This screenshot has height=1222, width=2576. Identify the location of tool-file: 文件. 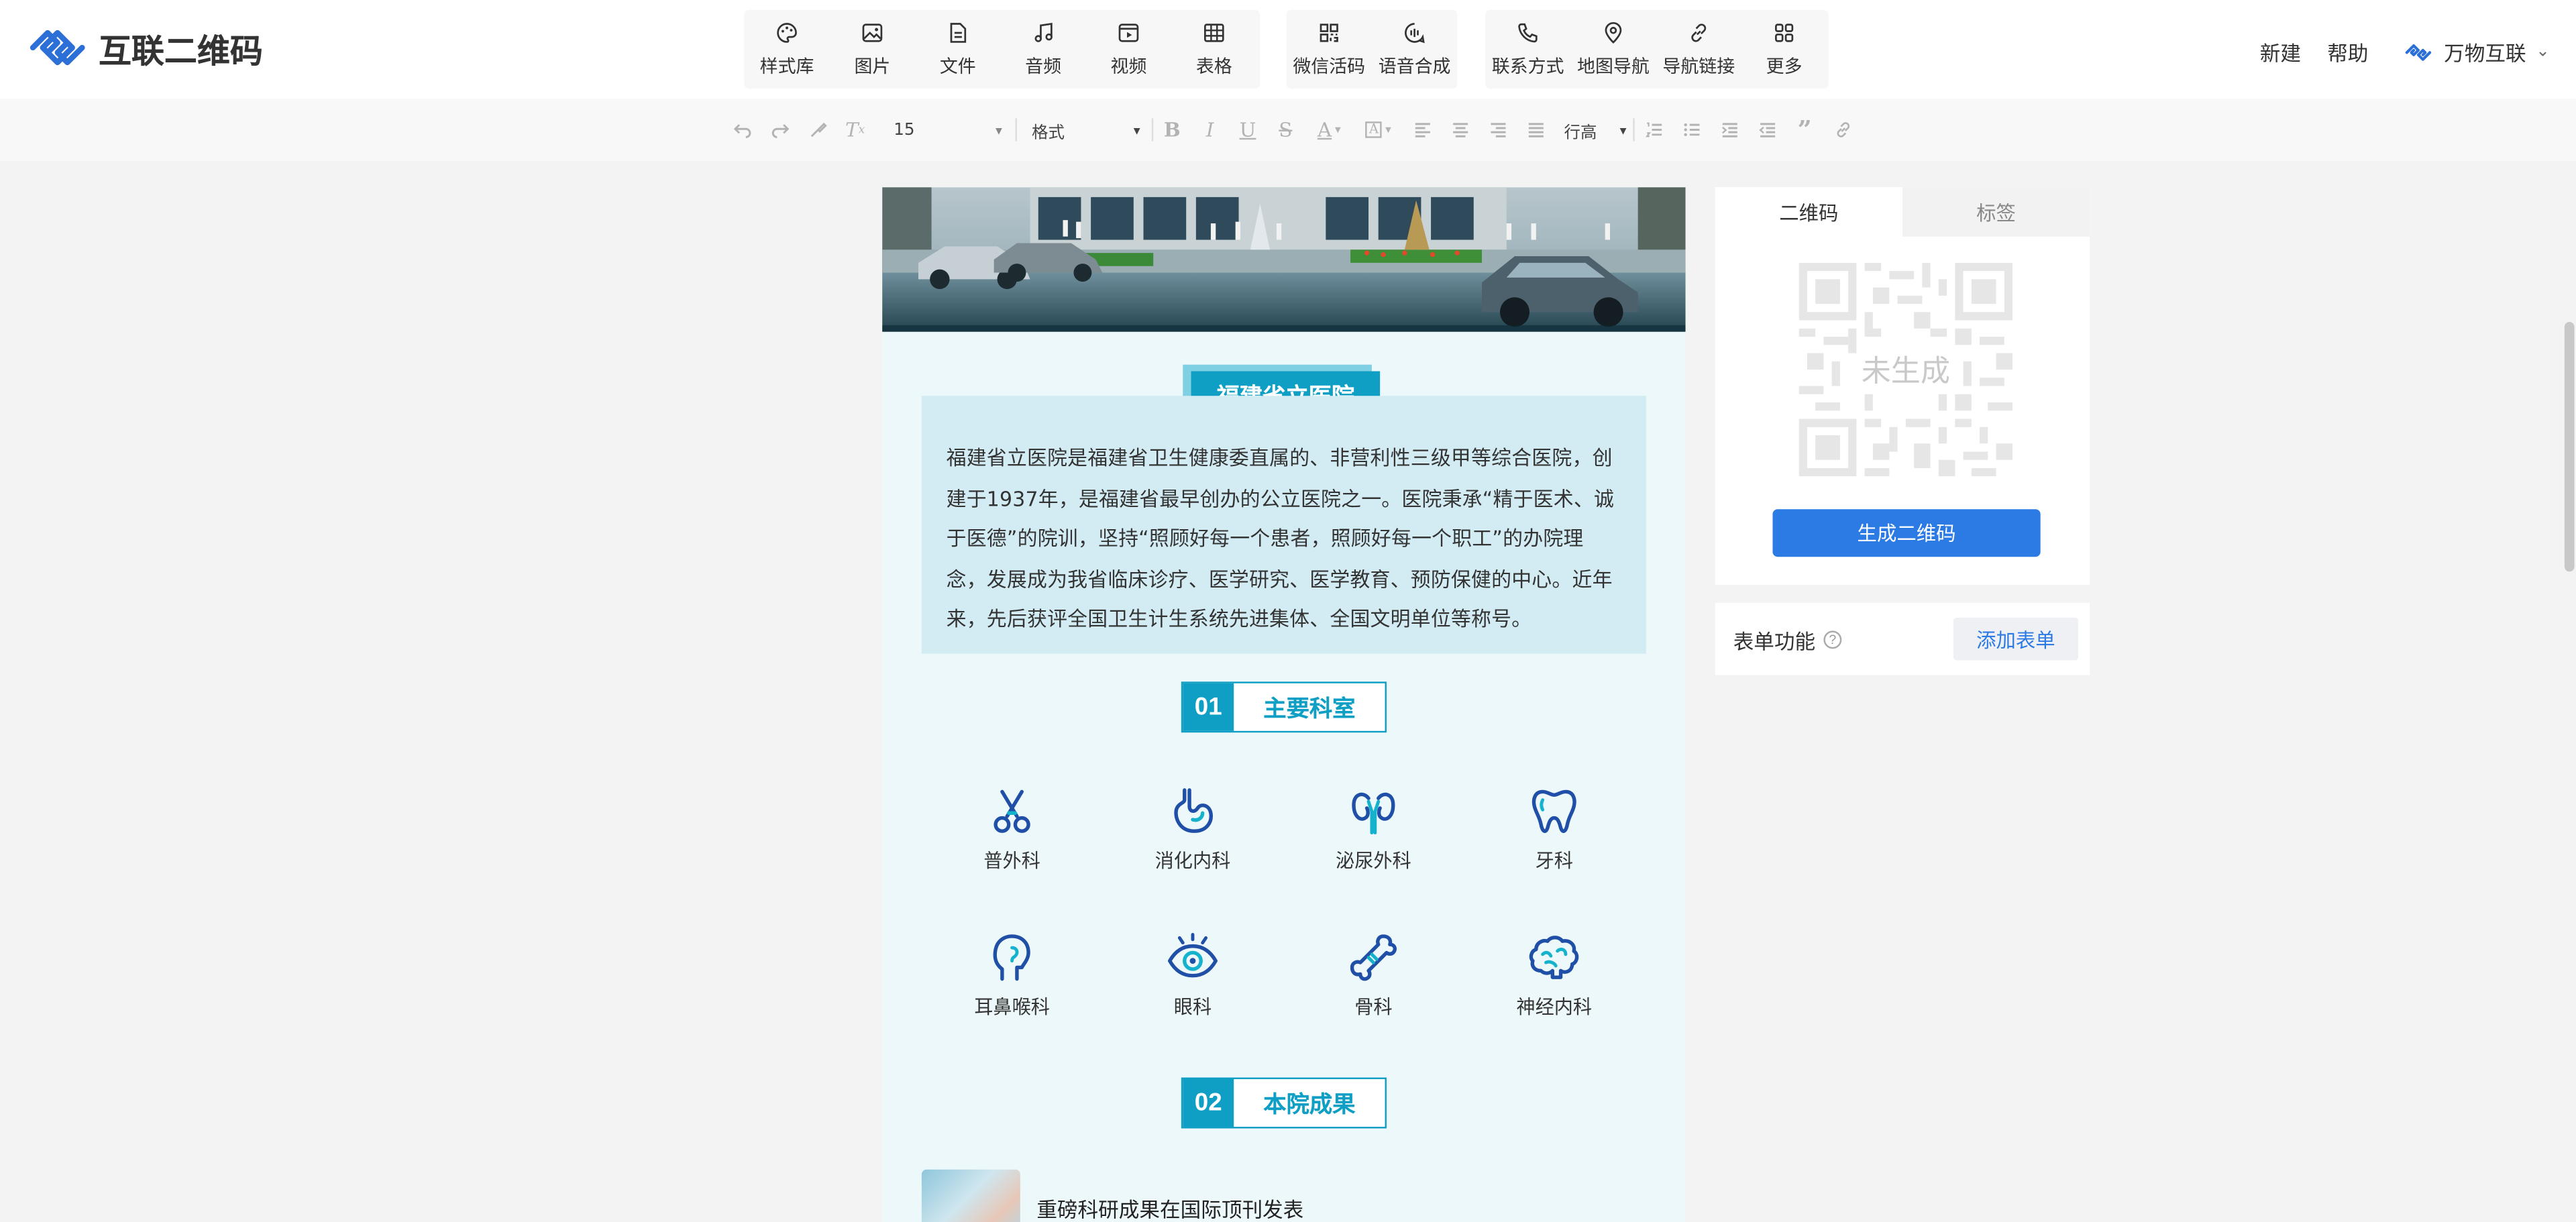
(957, 49).